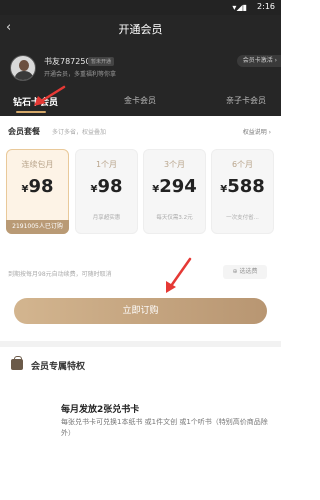 This screenshot has height=500, width=320. I want to click on packages-hint: 多订多省，权益叠加, so click(79, 132).